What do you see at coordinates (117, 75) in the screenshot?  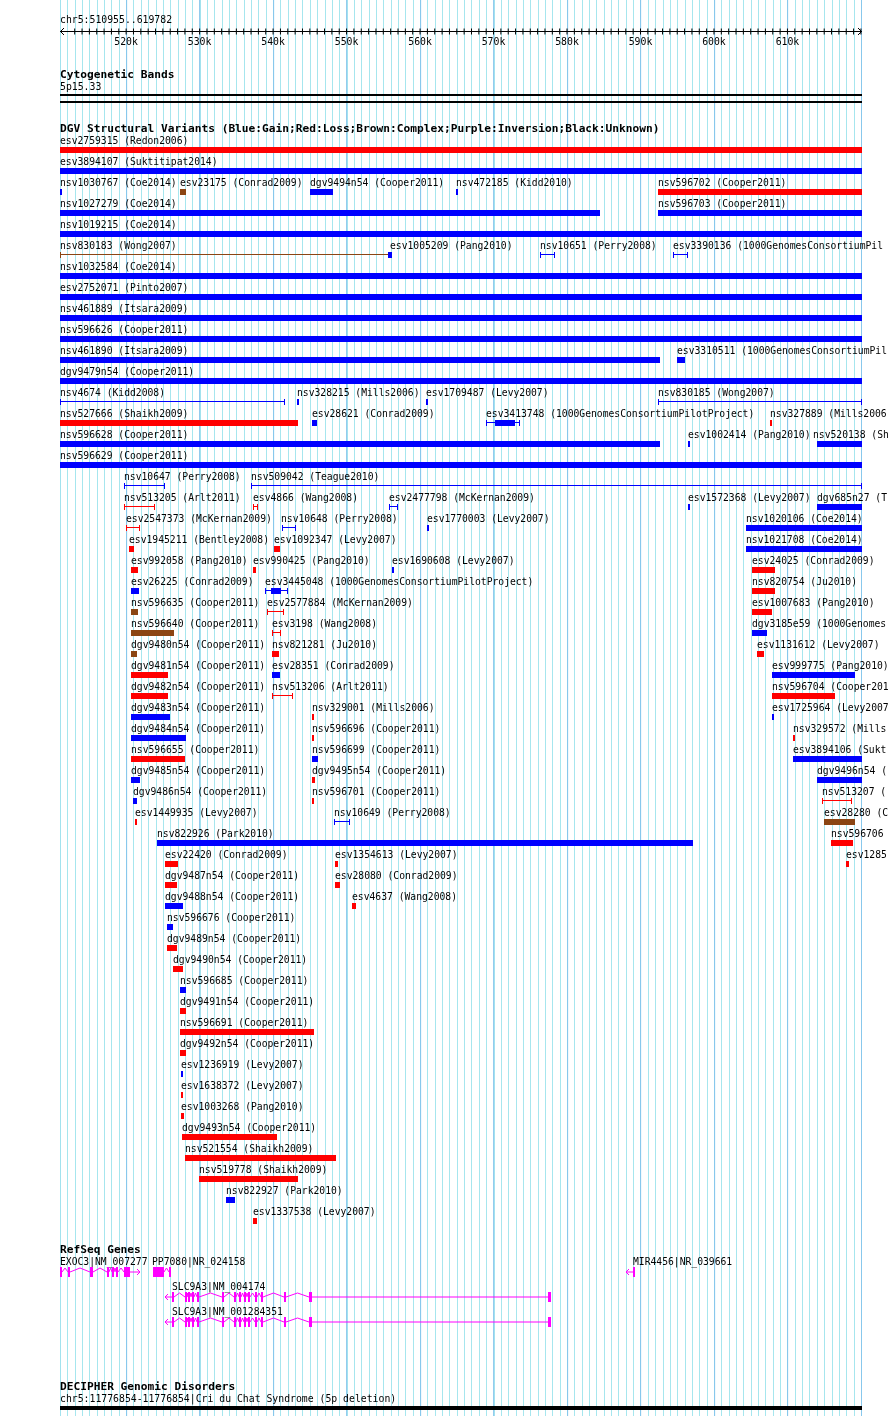 I see `track-title: Cytogenetic Bands` at bounding box center [117, 75].